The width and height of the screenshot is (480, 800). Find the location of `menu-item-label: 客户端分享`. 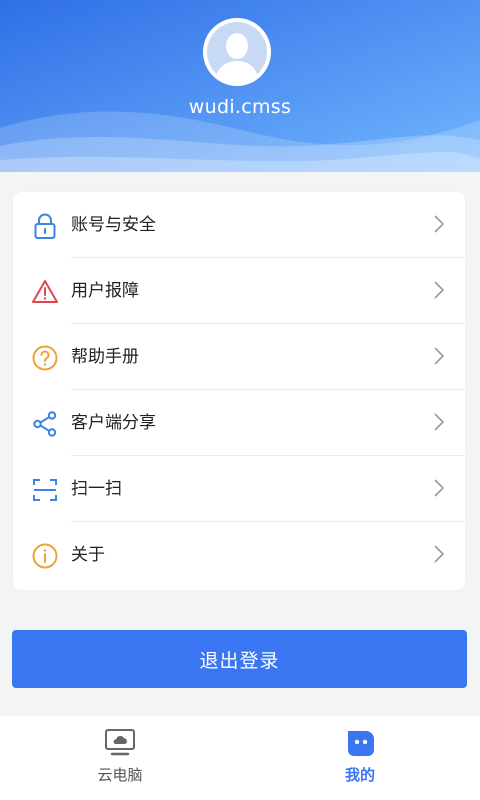

menu-item-label: 客户端分享 is located at coordinates (113, 423).